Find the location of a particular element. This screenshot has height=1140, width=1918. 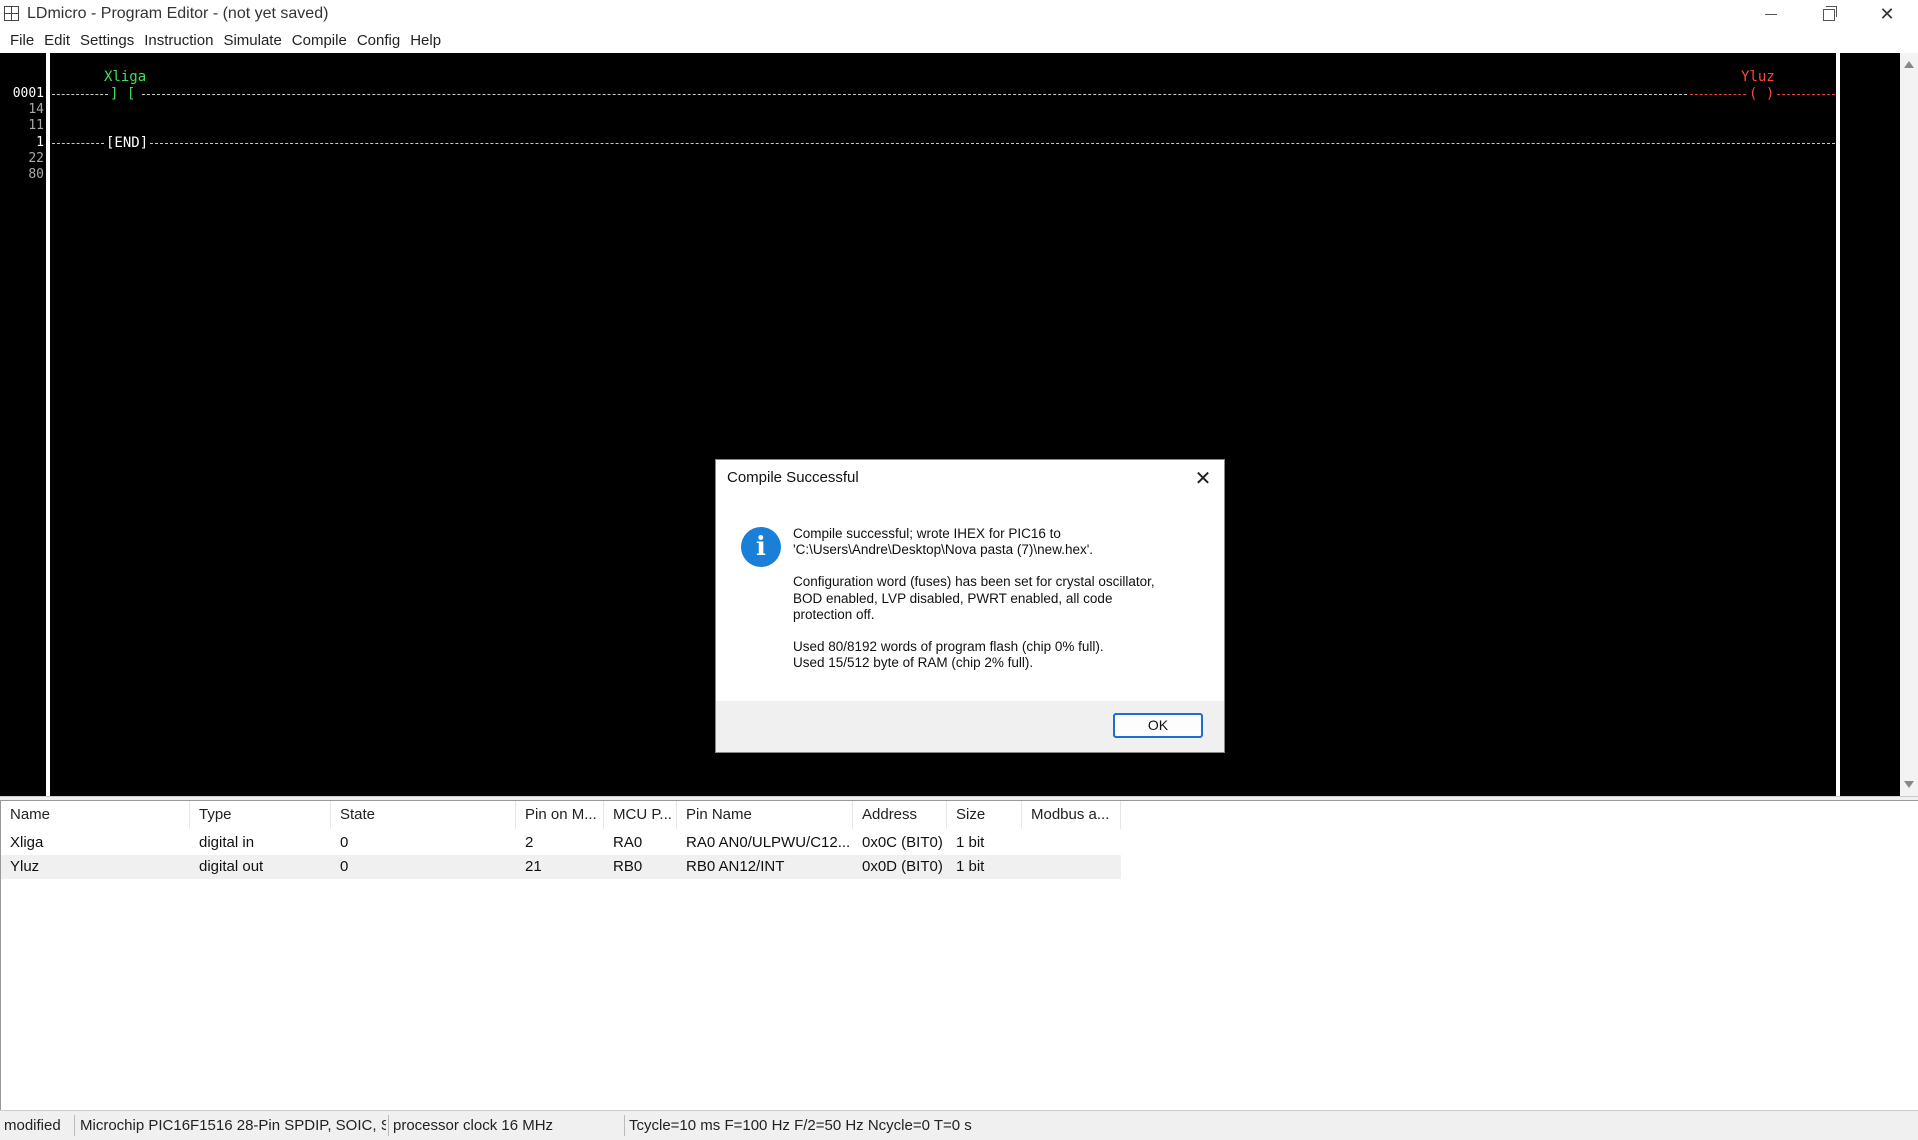

column-header-size: Size is located at coordinates (984, 815).